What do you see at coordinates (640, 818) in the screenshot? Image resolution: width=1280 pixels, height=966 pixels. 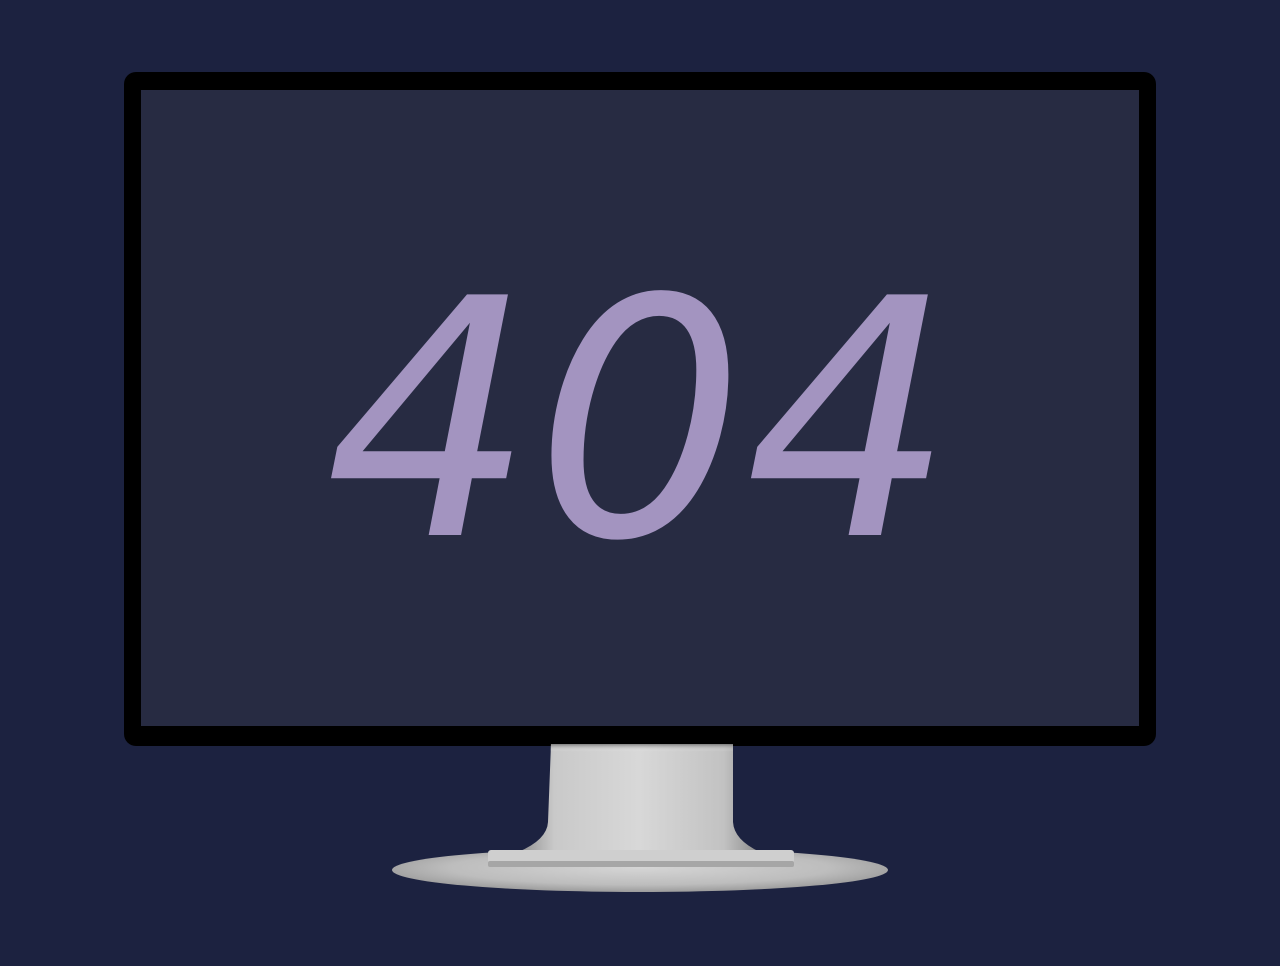 I see `monitor-stand` at bounding box center [640, 818].